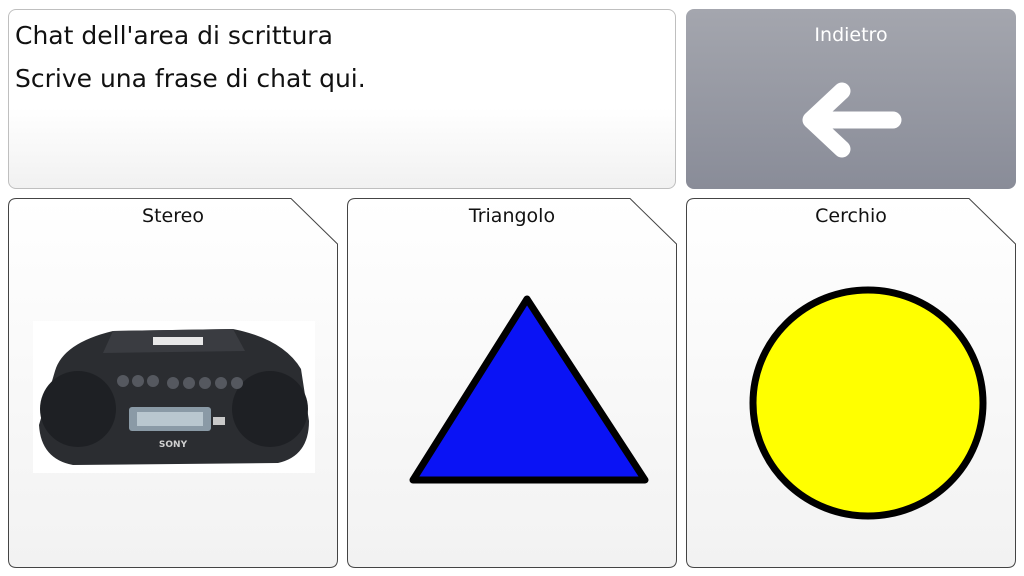 Image resolution: width=1024 pixels, height=576 pixels. What do you see at coordinates (173, 216) in the screenshot?
I see `card-label: Stereo` at bounding box center [173, 216].